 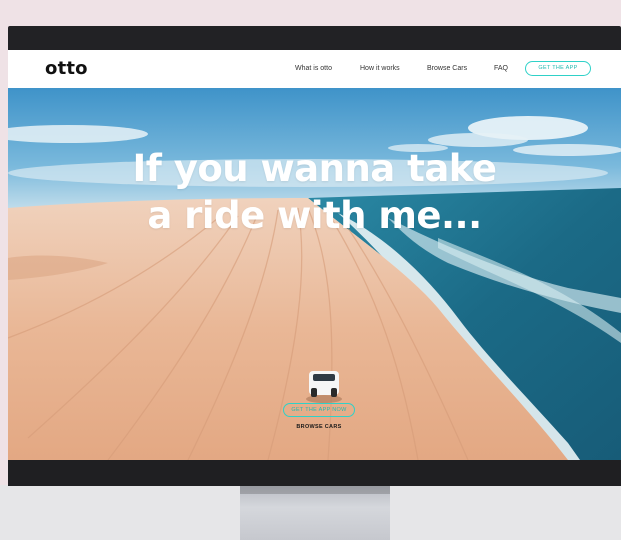 What do you see at coordinates (314, 473) in the screenshot?
I see `monitor-chin` at bounding box center [314, 473].